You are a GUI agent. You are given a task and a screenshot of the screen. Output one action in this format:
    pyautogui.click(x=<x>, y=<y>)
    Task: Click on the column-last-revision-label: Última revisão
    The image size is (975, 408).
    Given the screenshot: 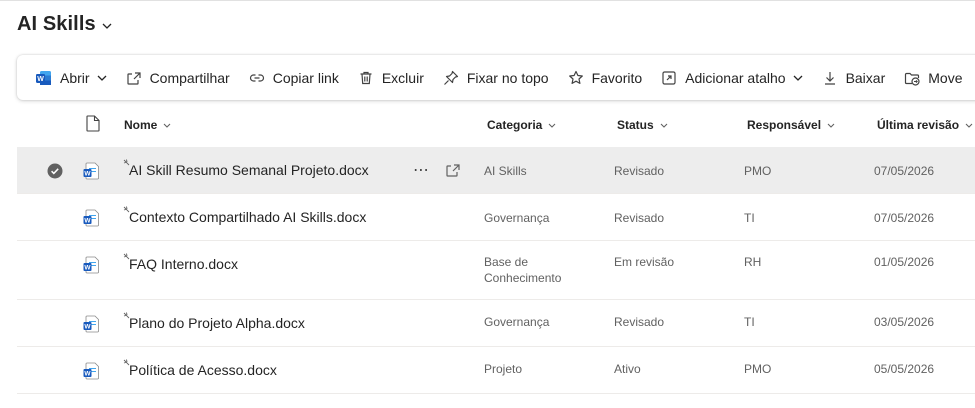 What is the action you would take?
    pyautogui.click(x=918, y=125)
    